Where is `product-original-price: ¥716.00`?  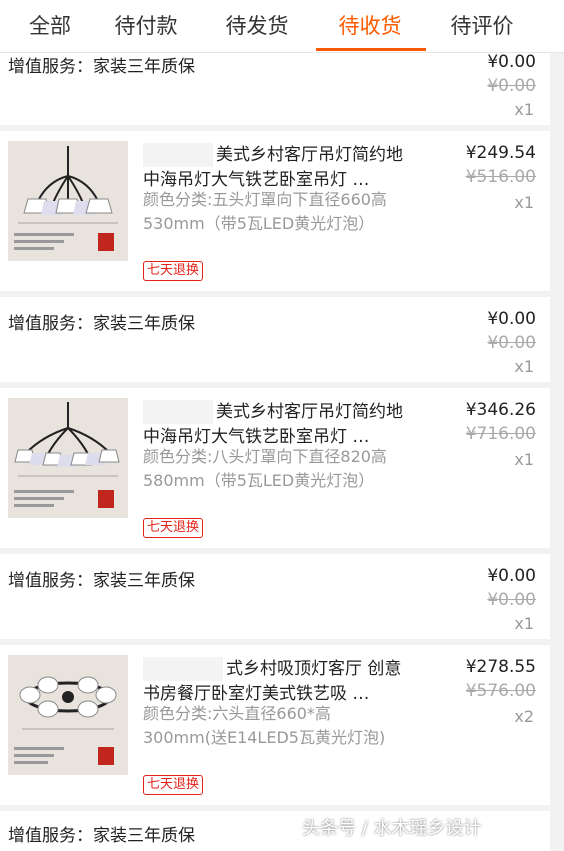 product-original-price: ¥716.00 is located at coordinates (500, 434).